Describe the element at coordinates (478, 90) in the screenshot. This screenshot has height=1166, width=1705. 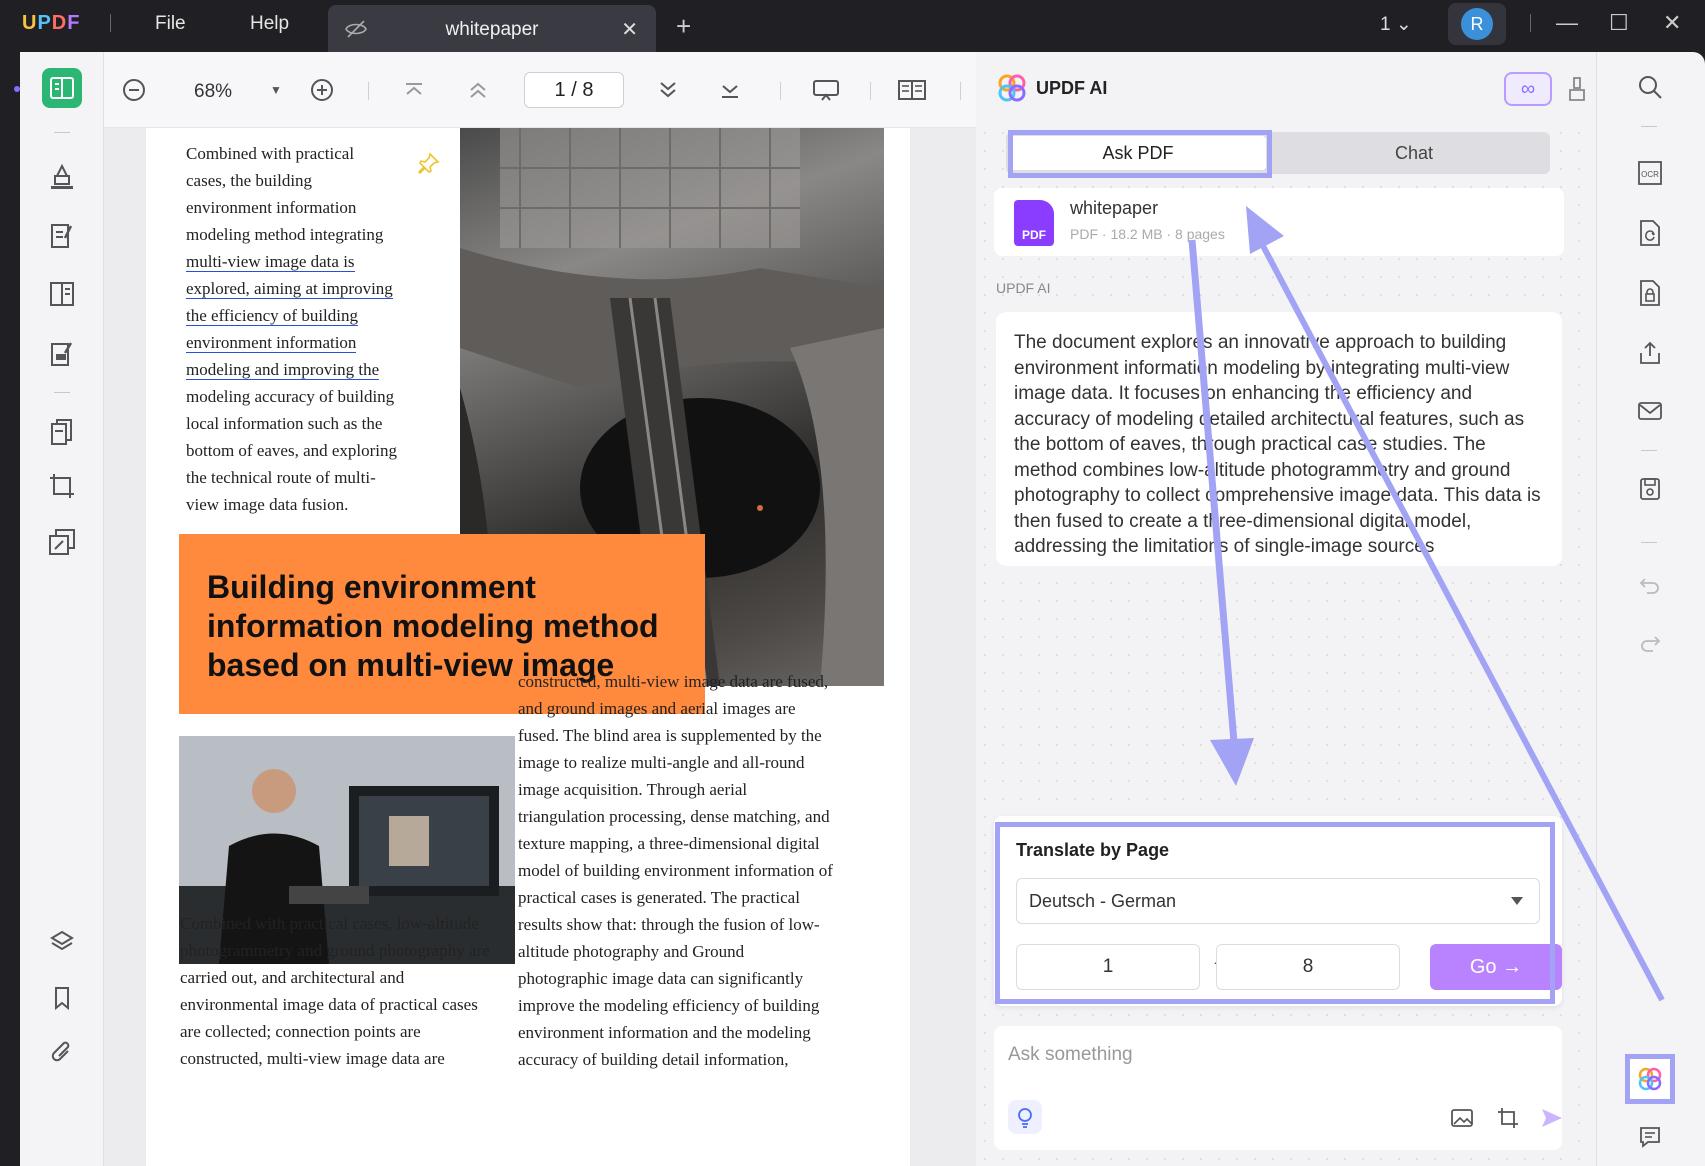
I see `previous-page-icon` at that location.